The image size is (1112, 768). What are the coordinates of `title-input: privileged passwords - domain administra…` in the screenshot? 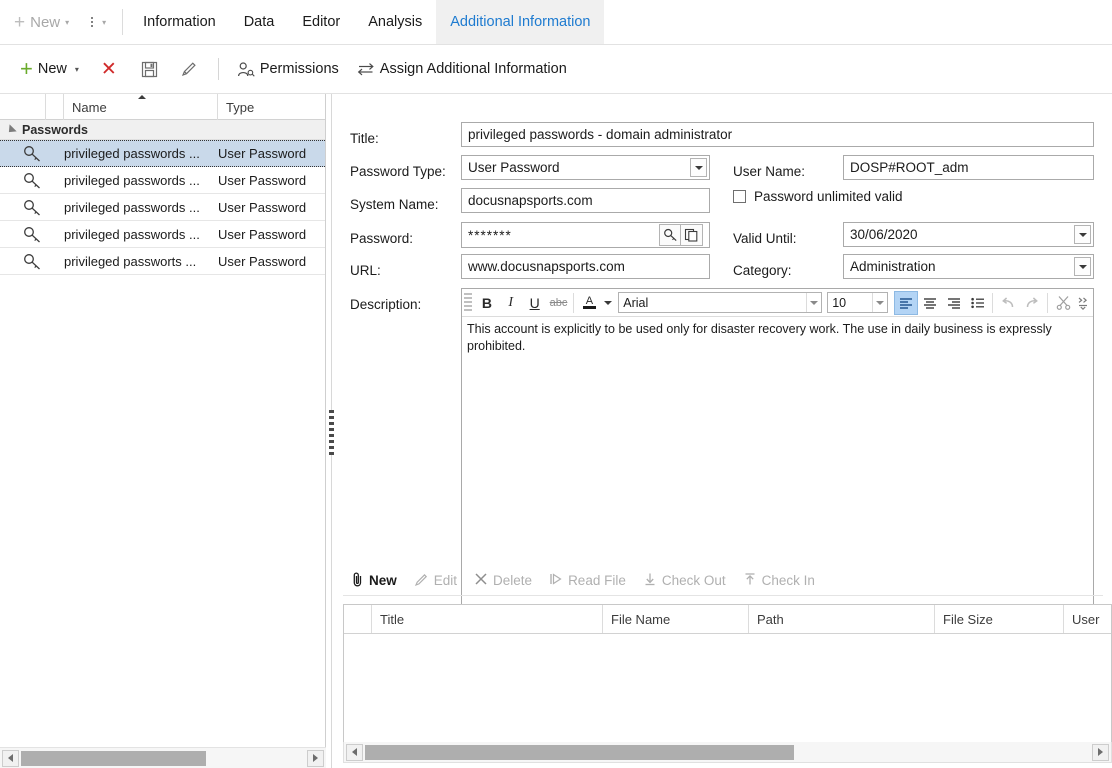 It's located at (777, 134).